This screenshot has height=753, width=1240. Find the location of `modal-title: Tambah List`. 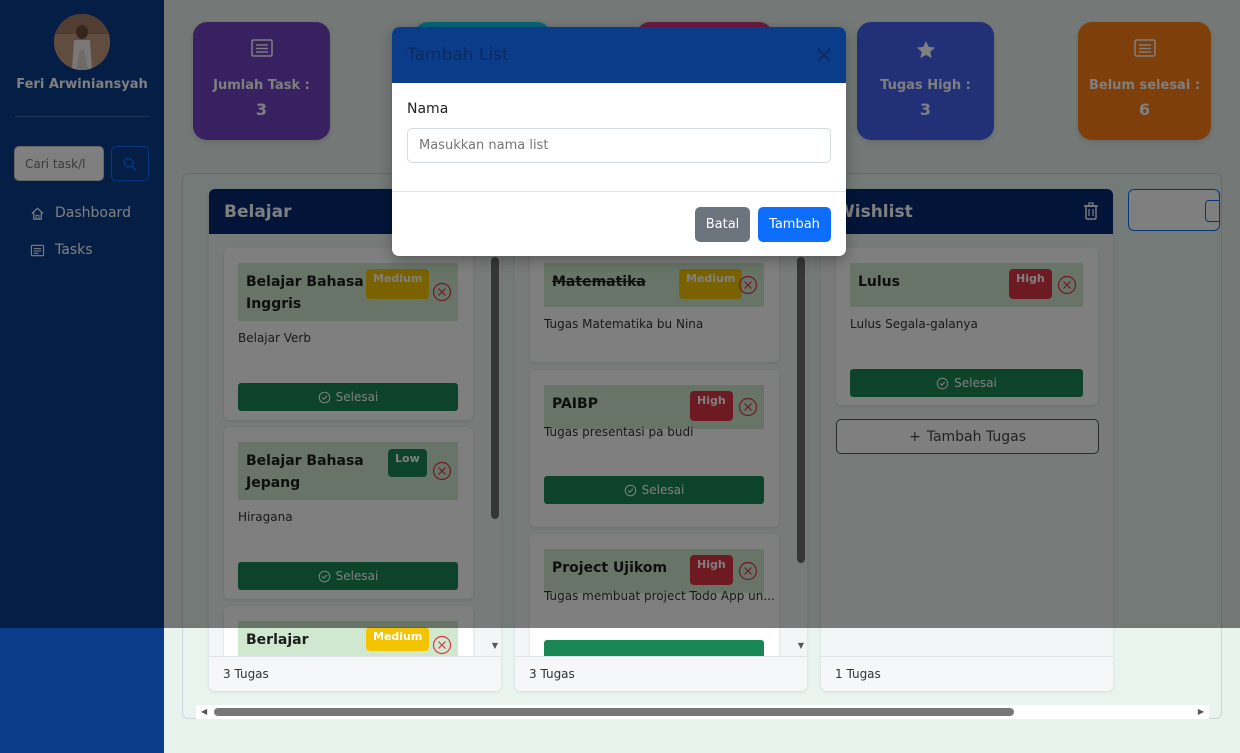

modal-title: Tambah List is located at coordinates (458, 55).